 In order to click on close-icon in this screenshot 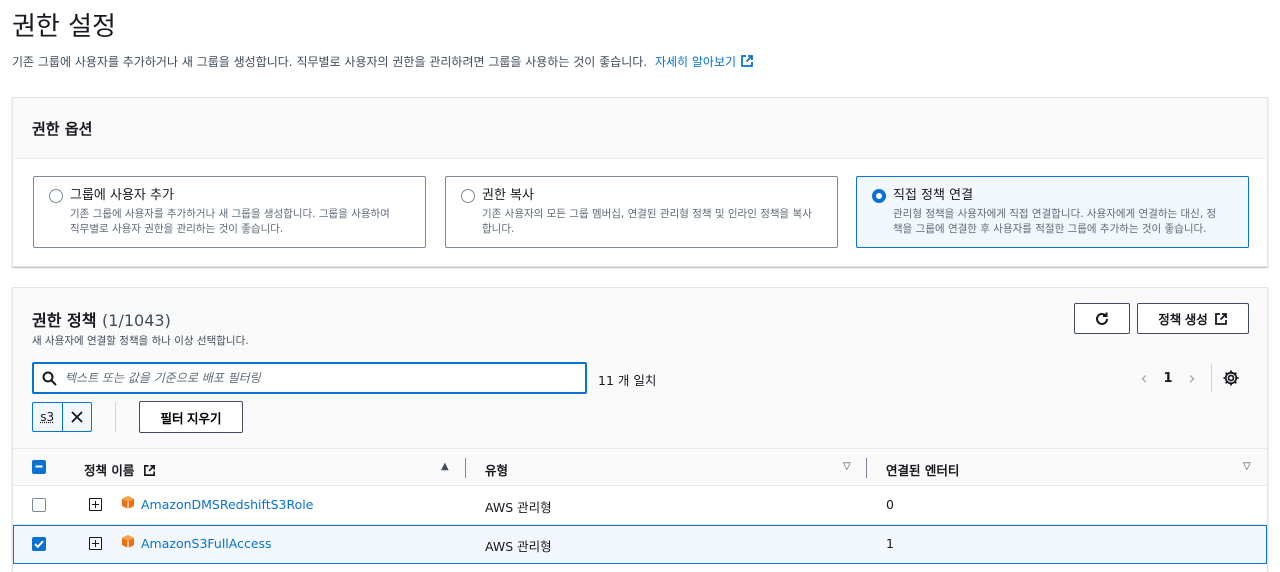, I will do `click(77, 417)`.